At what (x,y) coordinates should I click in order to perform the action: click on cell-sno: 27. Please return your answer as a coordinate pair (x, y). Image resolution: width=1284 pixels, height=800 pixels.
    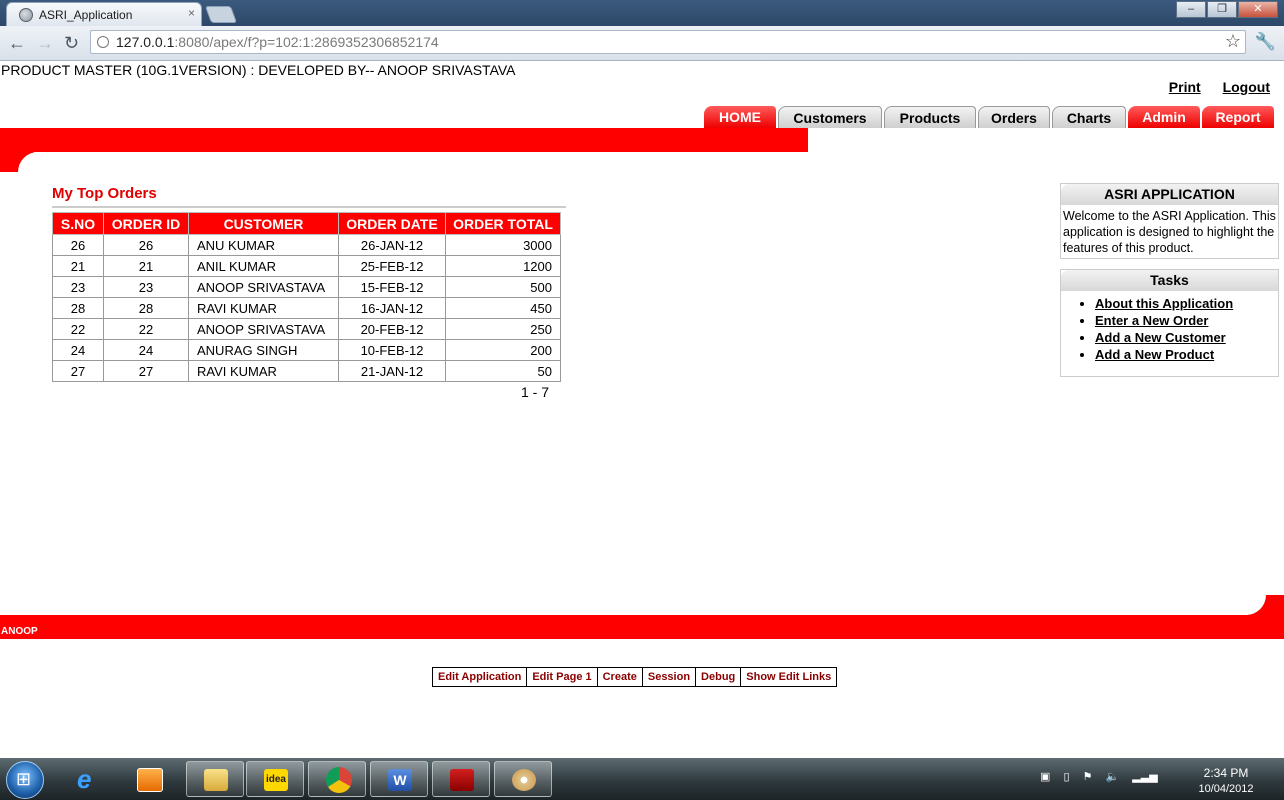
    Looking at the image, I should click on (78, 371).